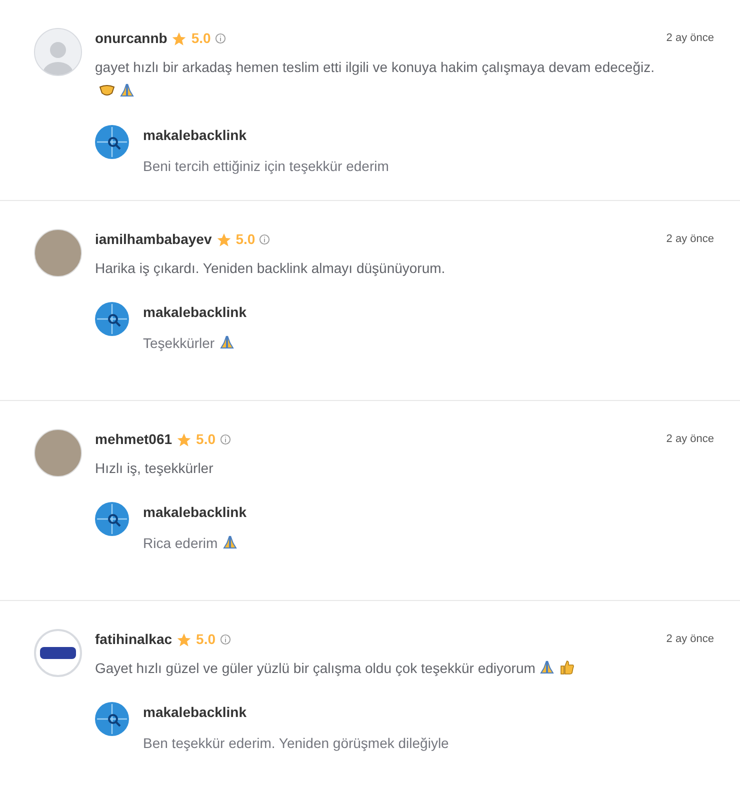 The height and width of the screenshot is (803, 740). I want to click on reviewer-name: fatihinalkac, so click(133, 639).